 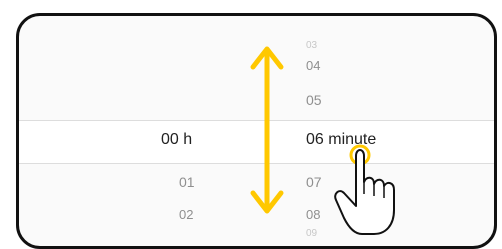 What do you see at coordinates (196, 131) in the screenshot?
I see `hours-wheel: 00 h` at bounding box center [196, 131].